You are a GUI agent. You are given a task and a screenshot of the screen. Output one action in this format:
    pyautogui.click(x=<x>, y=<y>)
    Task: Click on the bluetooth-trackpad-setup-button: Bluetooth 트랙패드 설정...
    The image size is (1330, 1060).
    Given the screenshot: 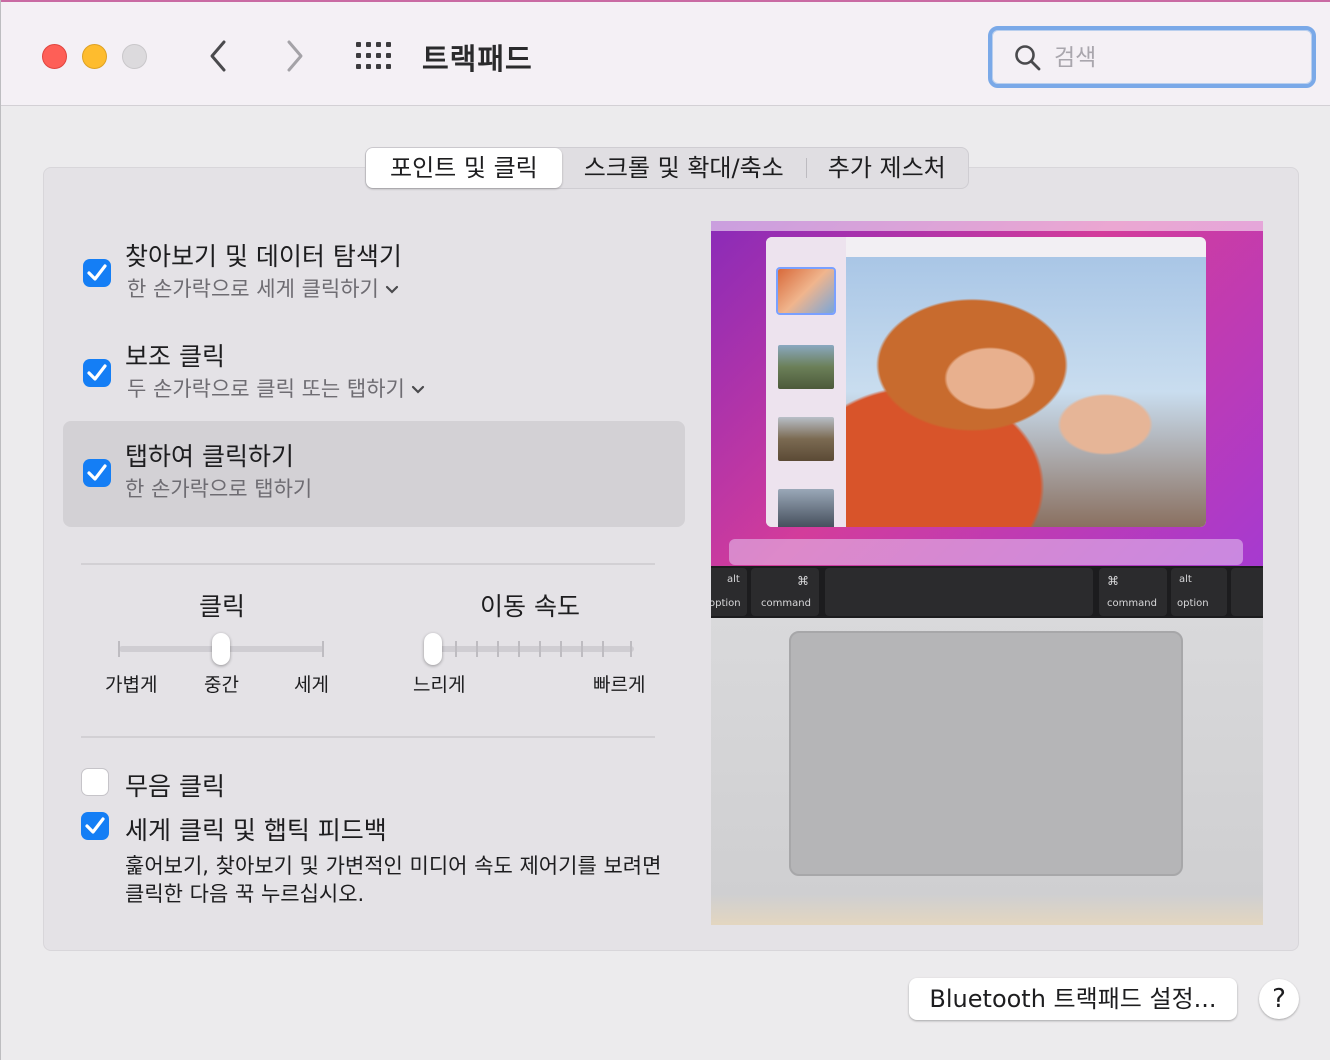 What is the action you would take?
    pyautogui.click(x=1073, y=999)
    